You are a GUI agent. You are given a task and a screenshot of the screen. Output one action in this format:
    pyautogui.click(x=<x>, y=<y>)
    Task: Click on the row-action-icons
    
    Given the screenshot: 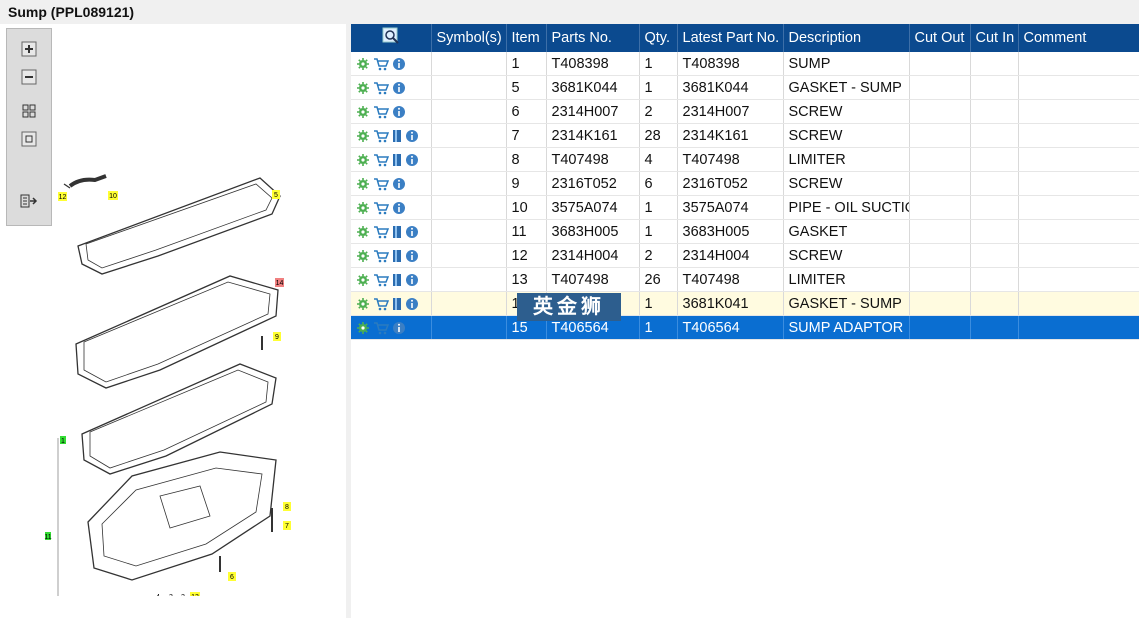 What is the action you would take?
    pyautogui.click(x=391, y=231)
    